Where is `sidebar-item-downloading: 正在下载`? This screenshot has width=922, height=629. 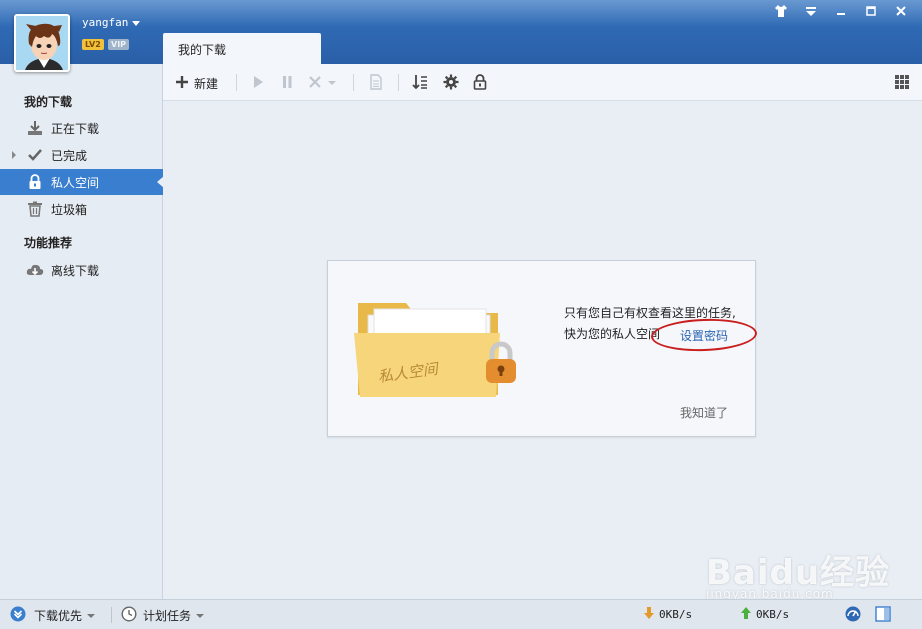
sidebar-item-downloading: 正在下载 is located at coordinates (81, 128).